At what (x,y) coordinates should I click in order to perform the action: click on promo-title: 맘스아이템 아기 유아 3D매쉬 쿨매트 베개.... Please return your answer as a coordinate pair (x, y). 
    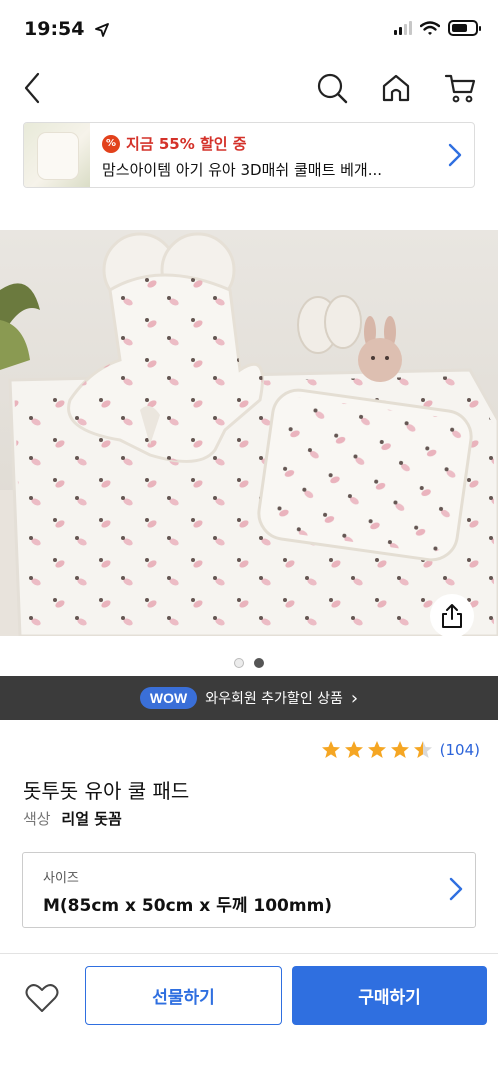
    Looking at the image, I should click on (242, 170).